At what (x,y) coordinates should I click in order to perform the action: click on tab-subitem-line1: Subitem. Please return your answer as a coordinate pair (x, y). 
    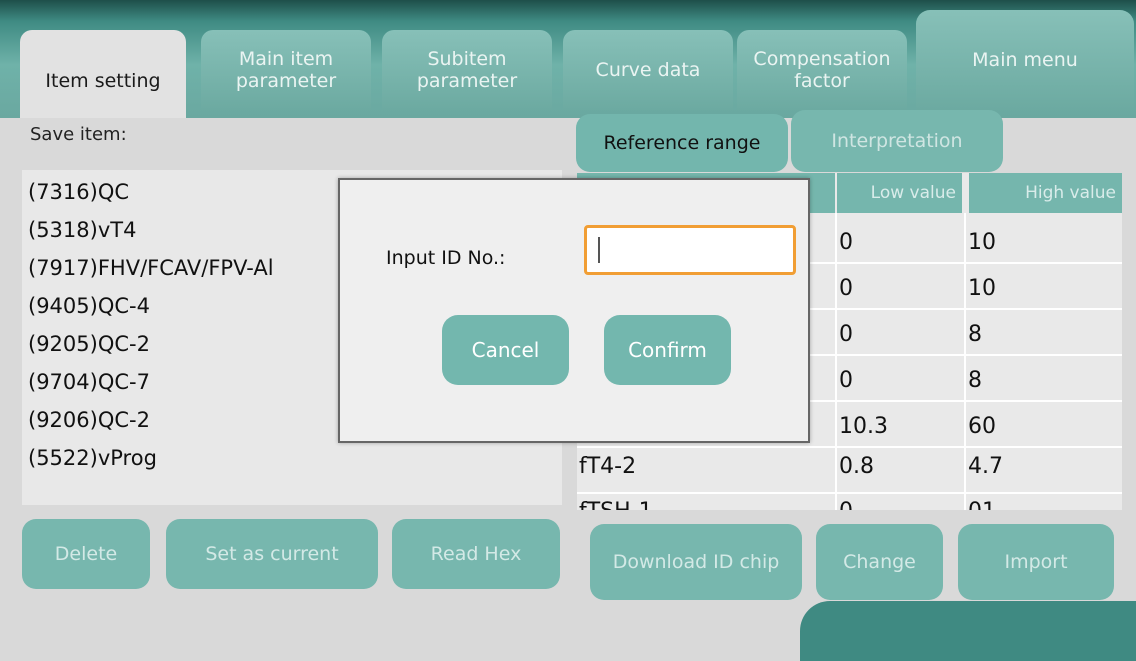
    Looking at the image, I should click on (467, 59).